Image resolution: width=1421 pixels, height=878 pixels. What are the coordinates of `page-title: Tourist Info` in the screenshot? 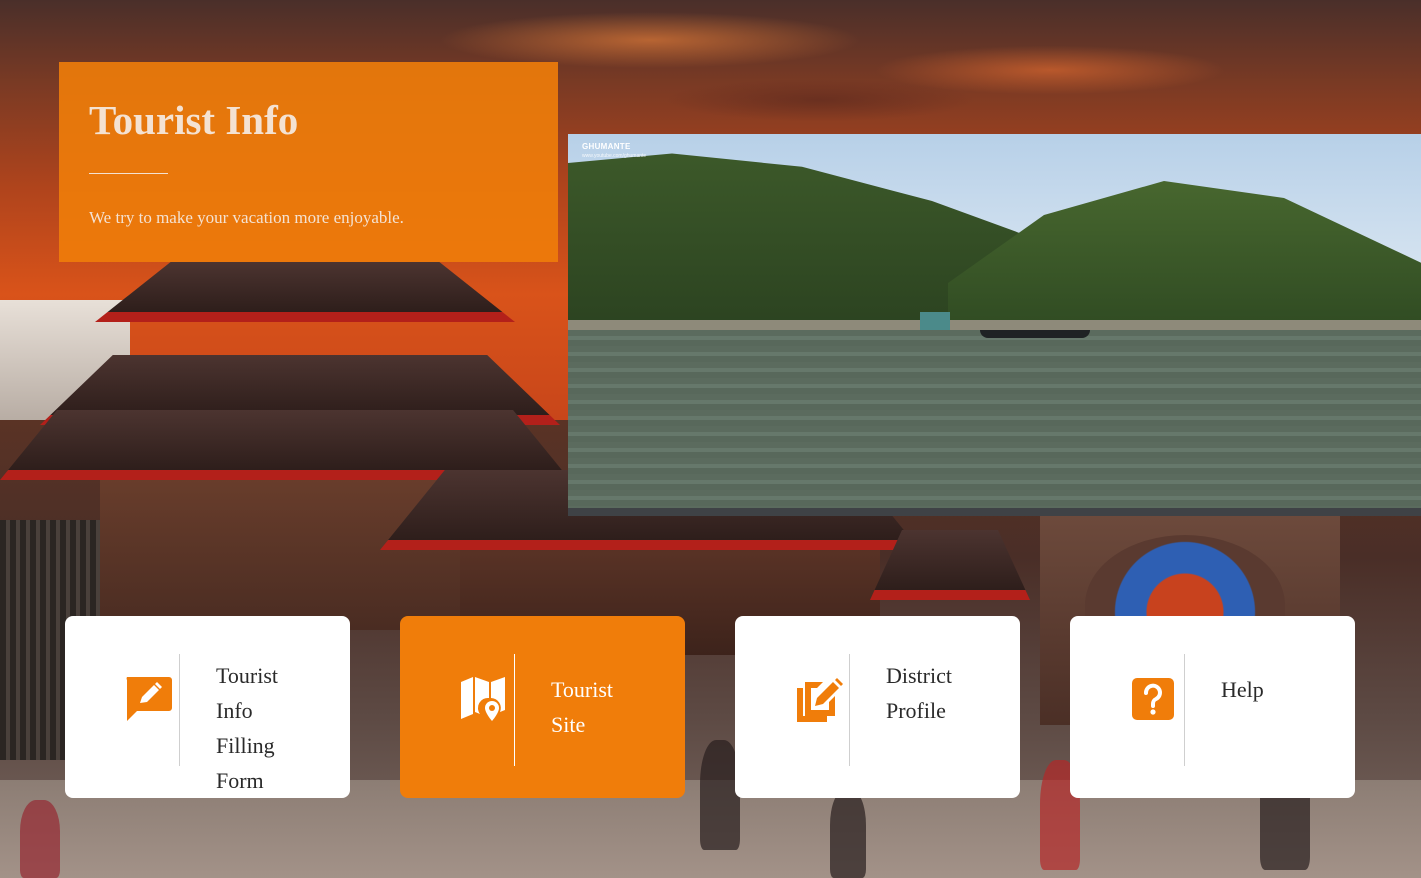 It's located at (194, 120).